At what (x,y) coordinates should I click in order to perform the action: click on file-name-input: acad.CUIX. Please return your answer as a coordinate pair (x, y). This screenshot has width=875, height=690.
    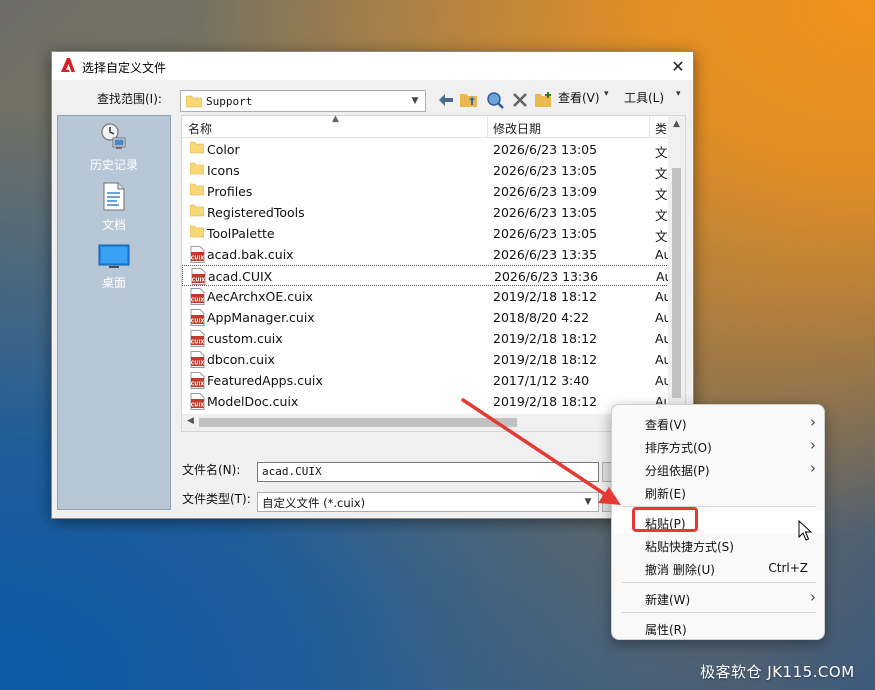
    Looking at the image, I should click on (428, 472).